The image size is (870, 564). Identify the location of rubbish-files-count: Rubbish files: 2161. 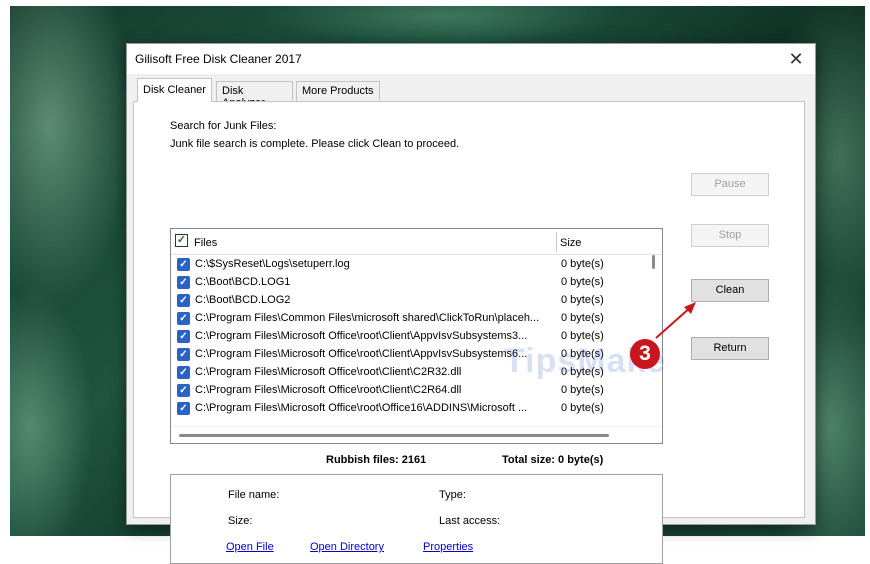
(376, 460).